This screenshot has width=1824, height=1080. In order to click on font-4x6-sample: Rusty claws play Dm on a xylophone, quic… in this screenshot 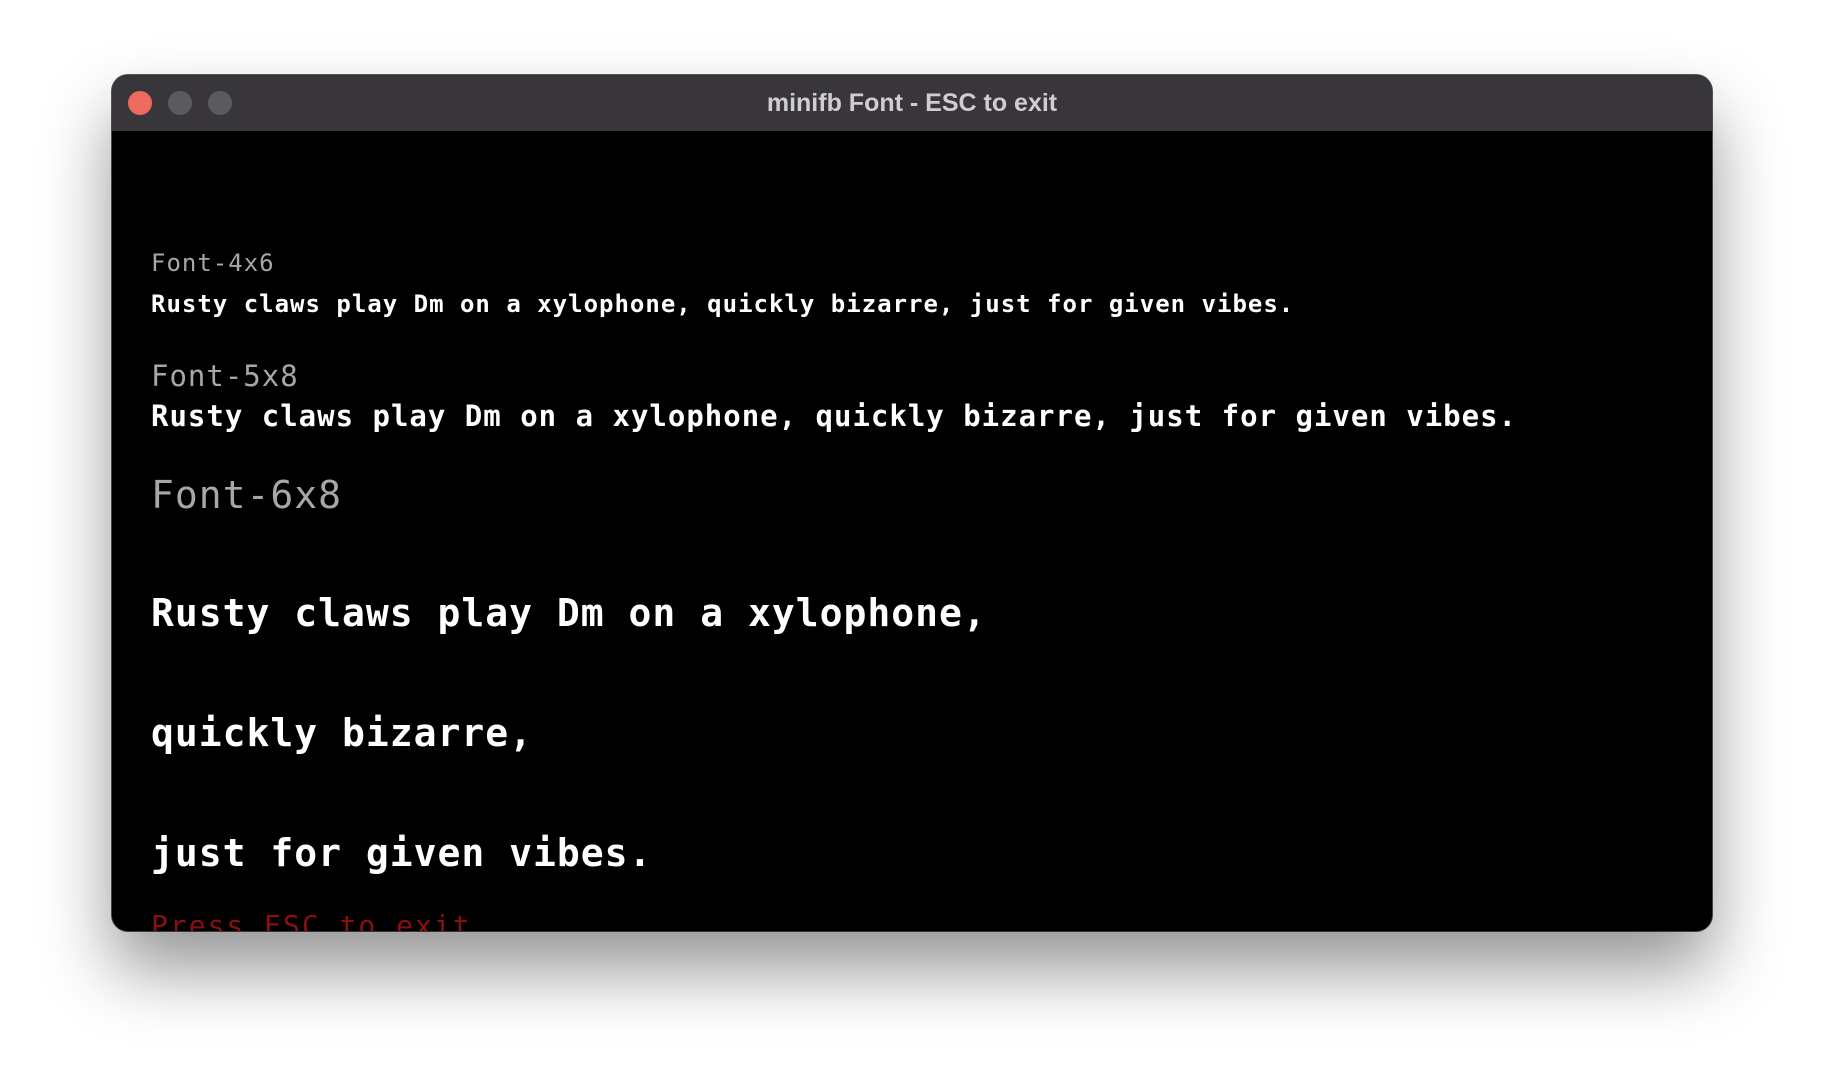, I will do `click(723, 304)`.